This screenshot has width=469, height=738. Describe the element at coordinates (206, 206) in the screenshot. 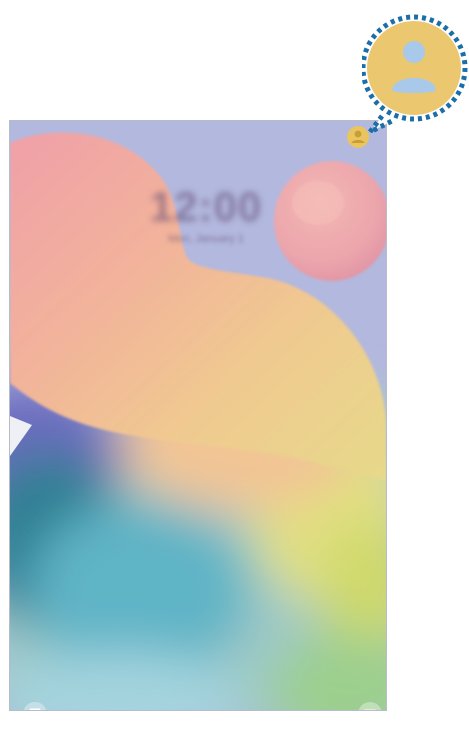

I see `lock-screen-clock: 12:00` at that location.